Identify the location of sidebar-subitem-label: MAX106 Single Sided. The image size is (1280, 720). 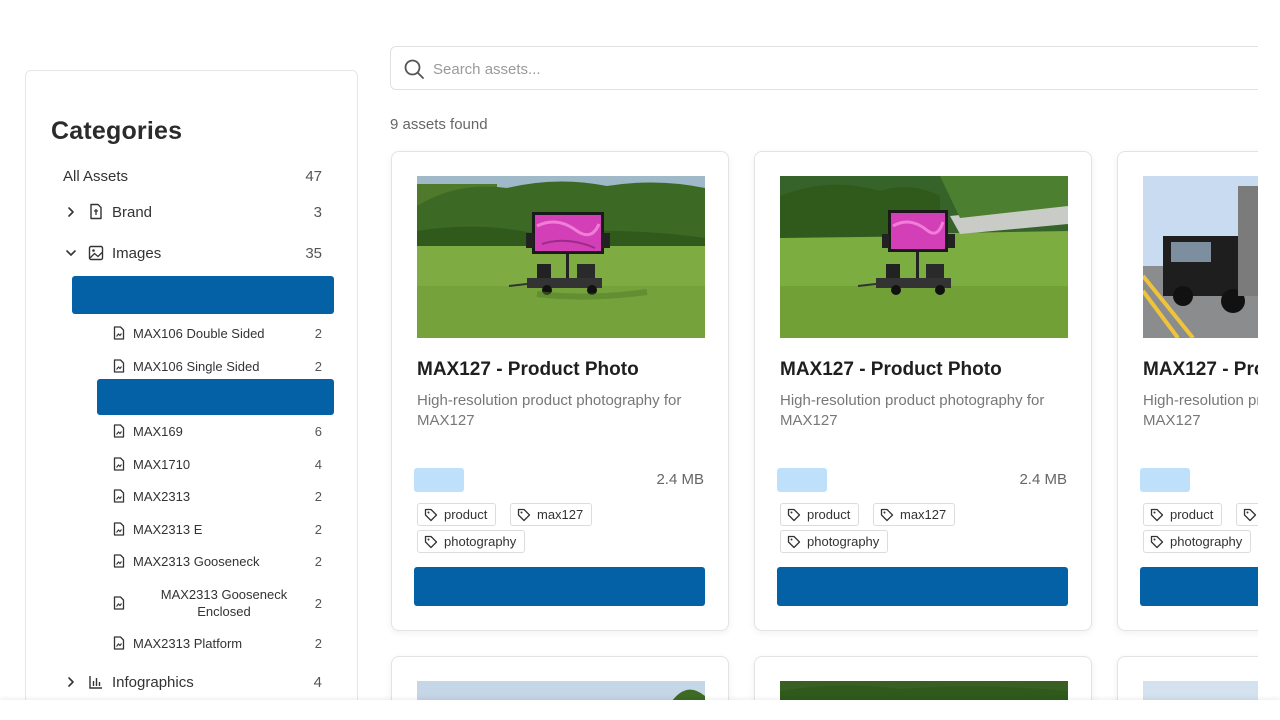
(196, 366).